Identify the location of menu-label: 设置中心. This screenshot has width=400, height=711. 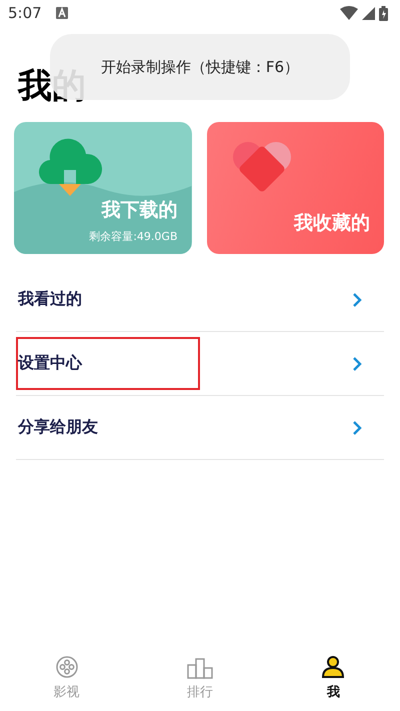
(108, 363).